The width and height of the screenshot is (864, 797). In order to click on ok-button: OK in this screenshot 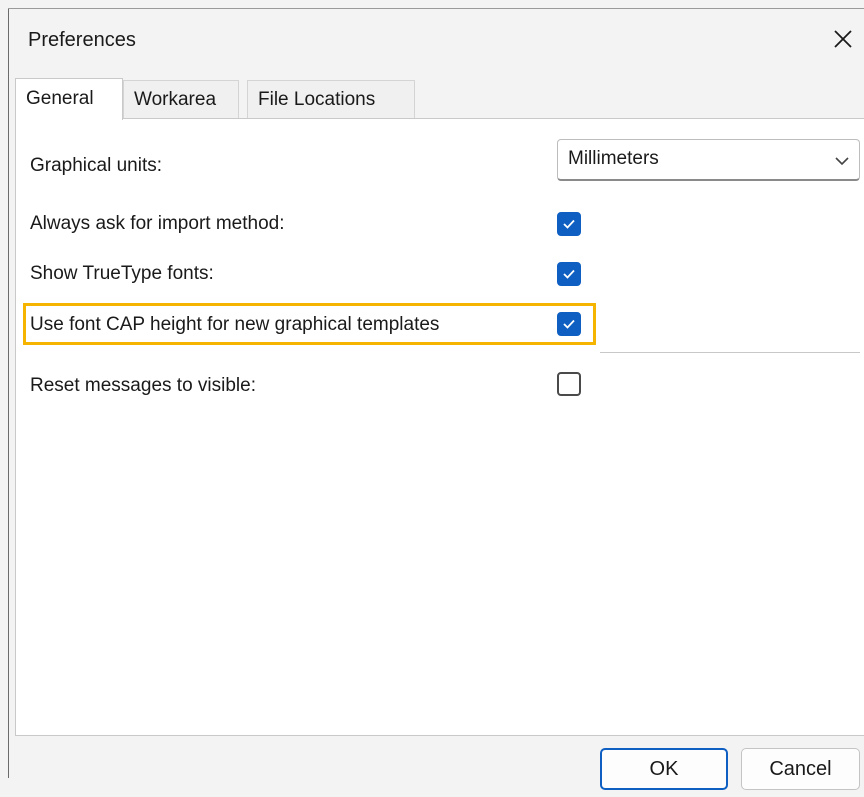, I will do `click(664, 769)`.